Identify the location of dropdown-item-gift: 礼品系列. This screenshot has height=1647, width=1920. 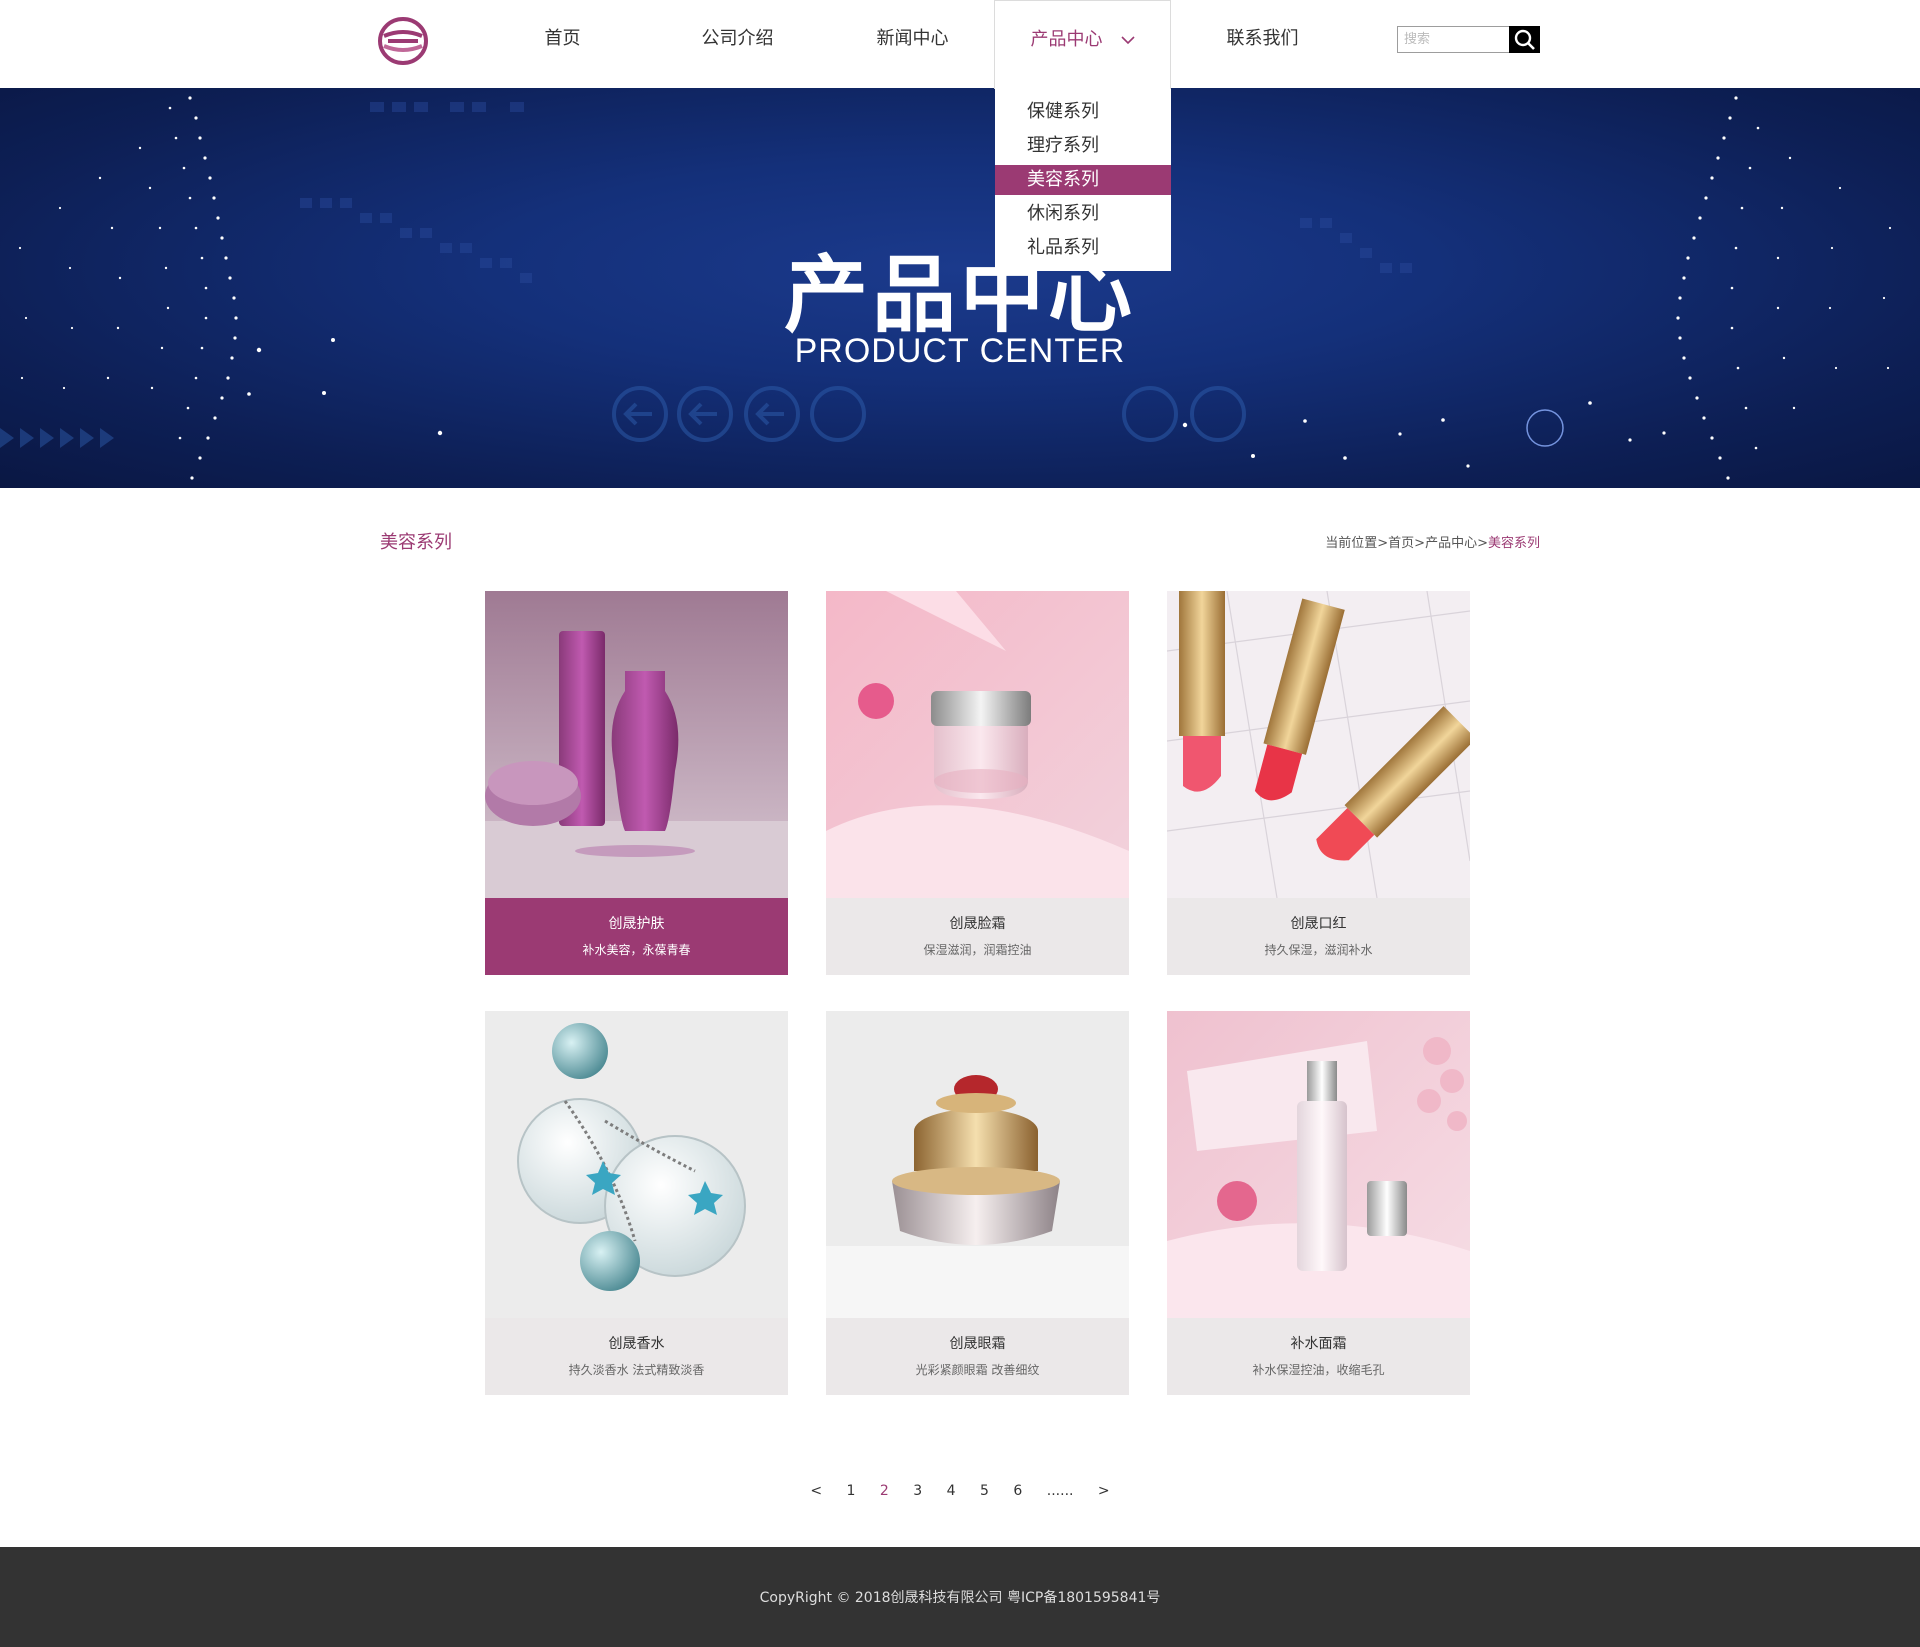
(1083, 248).